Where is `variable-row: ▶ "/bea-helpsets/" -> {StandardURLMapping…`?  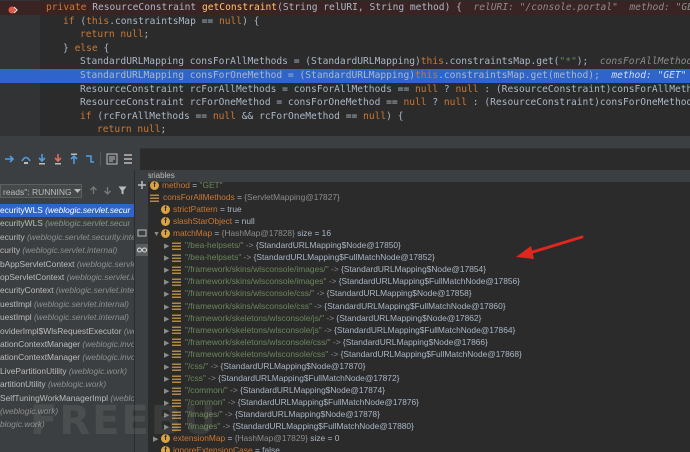
variable-row: ▶ "/bea-helpsets/" -> {StandardURLMapping… is located at coordinates (282, 245).